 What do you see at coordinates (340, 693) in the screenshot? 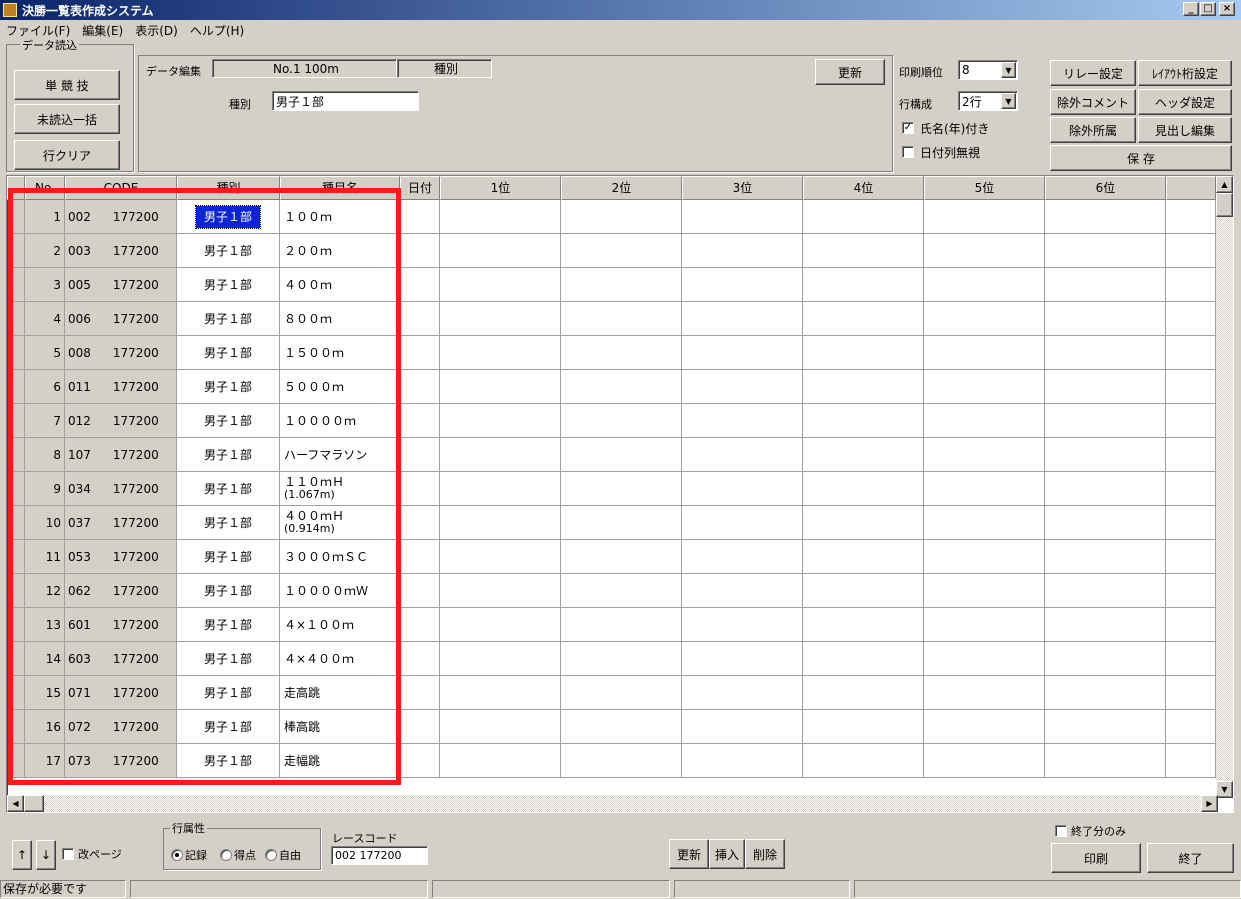
I see `event-name-cell: 走高跳` at bounding box center [340, 693].